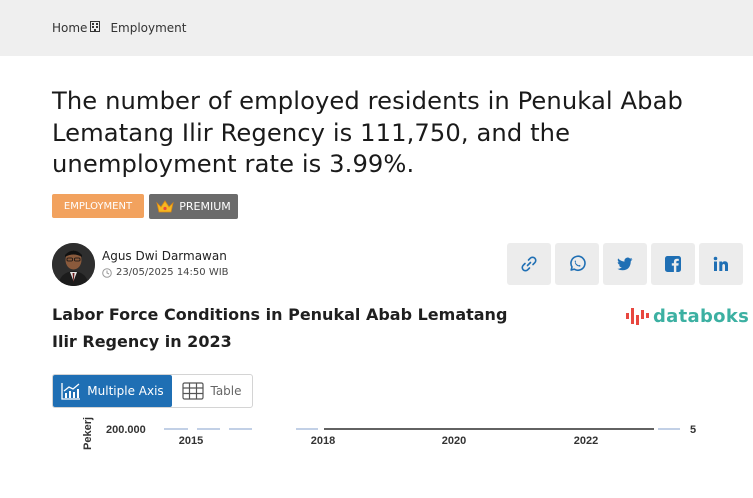 The height and width of the screenshot is (498, 753). I want to click on table-tab: Table, so click(212, 391).